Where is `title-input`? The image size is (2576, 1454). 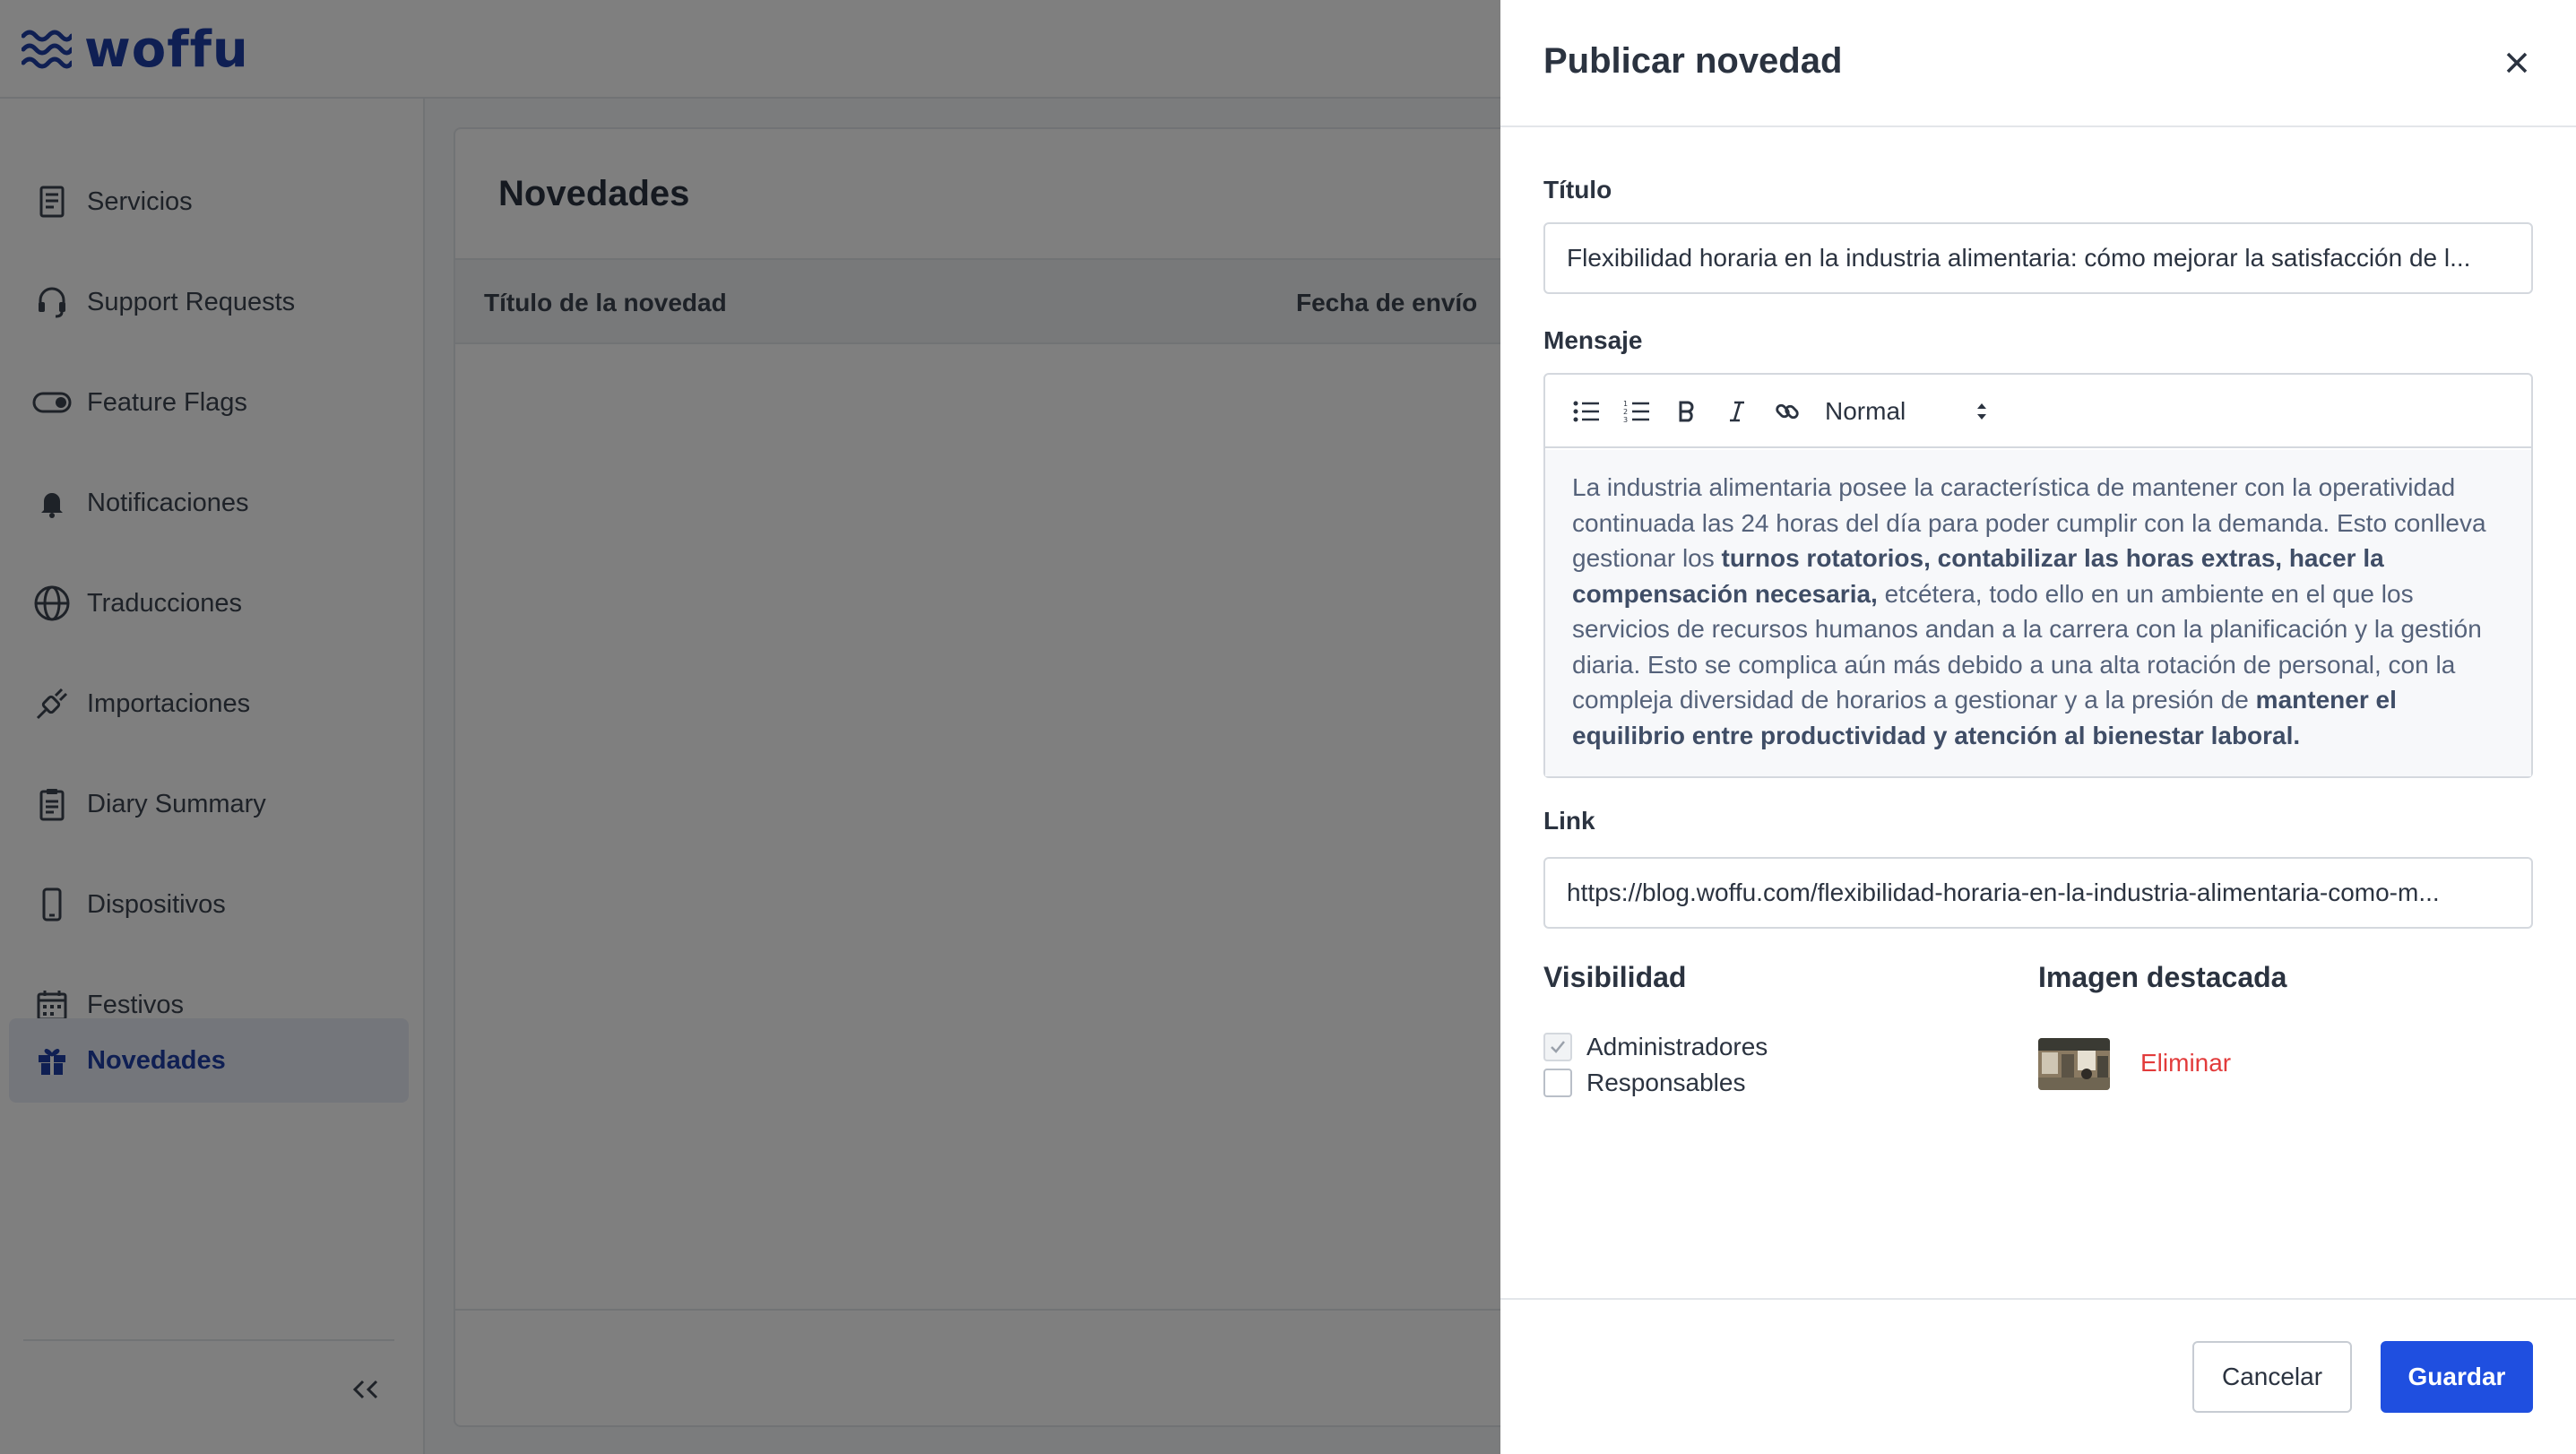
title-input is located at coordinates (2038, 258).